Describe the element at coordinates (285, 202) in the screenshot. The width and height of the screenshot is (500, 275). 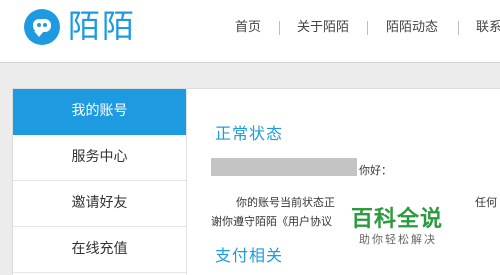
I see `status-text-line1: 你的账号当前状态正` at that location.